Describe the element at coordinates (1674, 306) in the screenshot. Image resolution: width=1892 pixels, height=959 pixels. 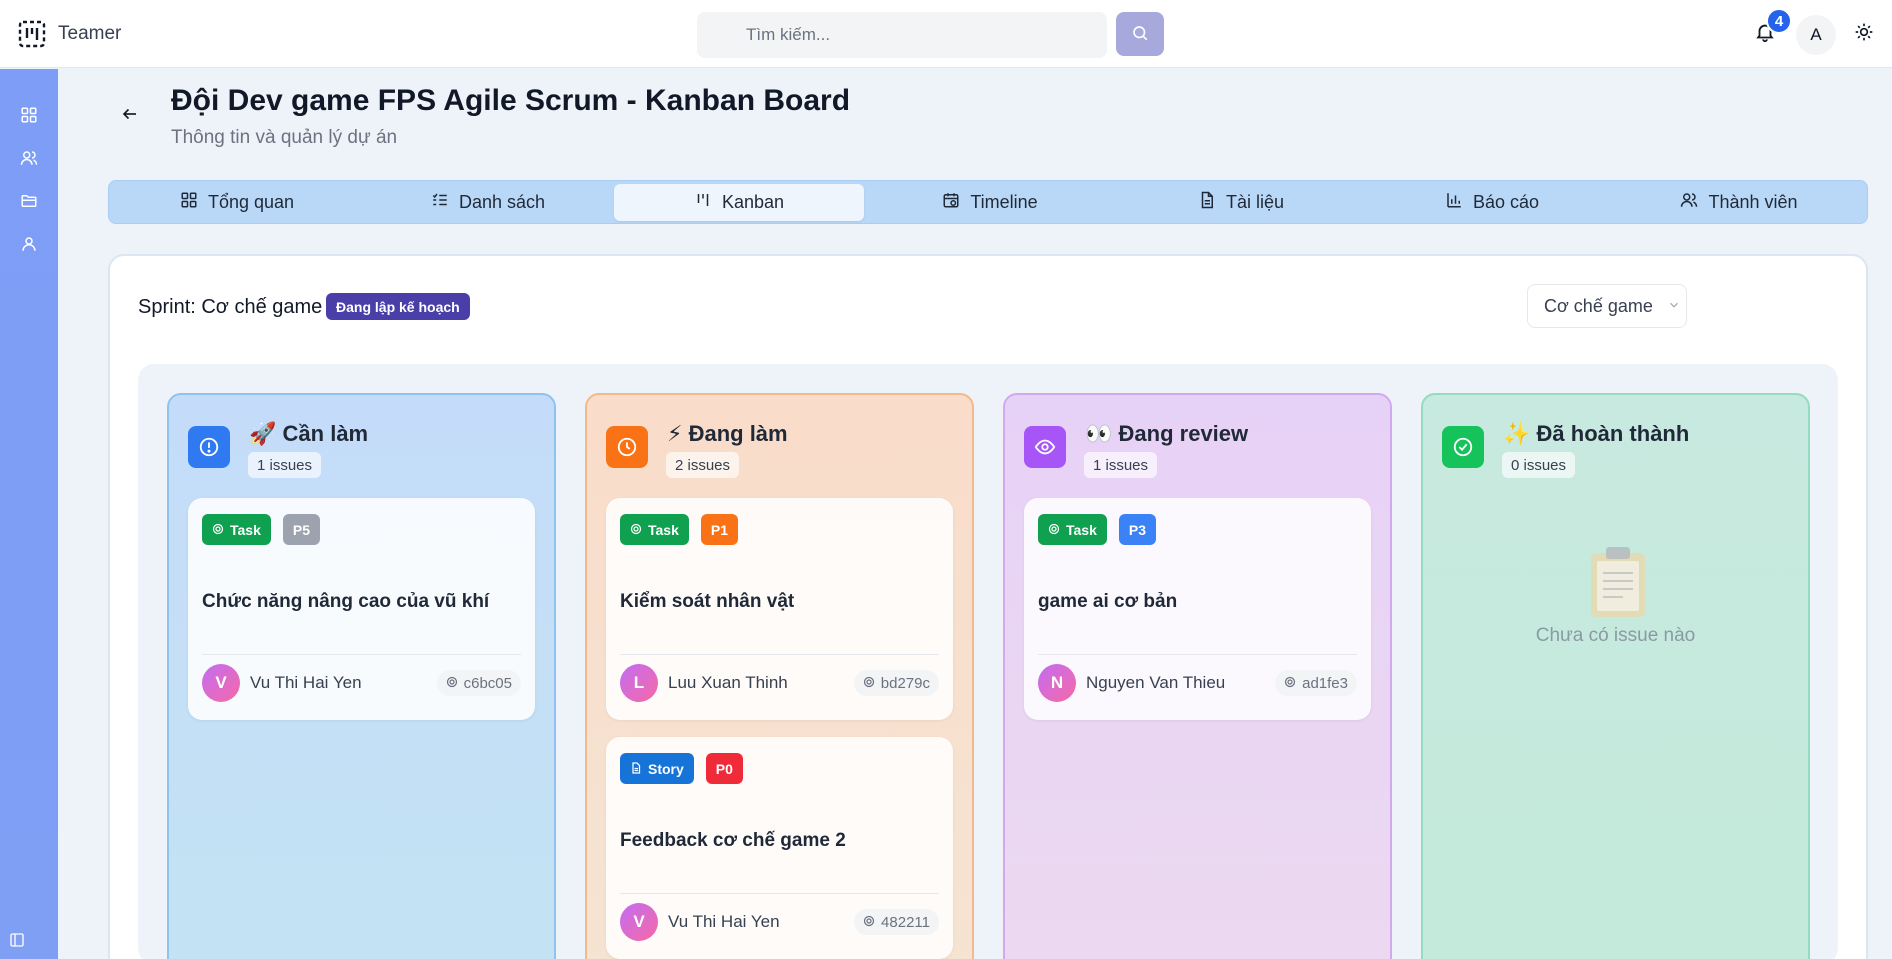
I see `chevron-down-icon` at that location.